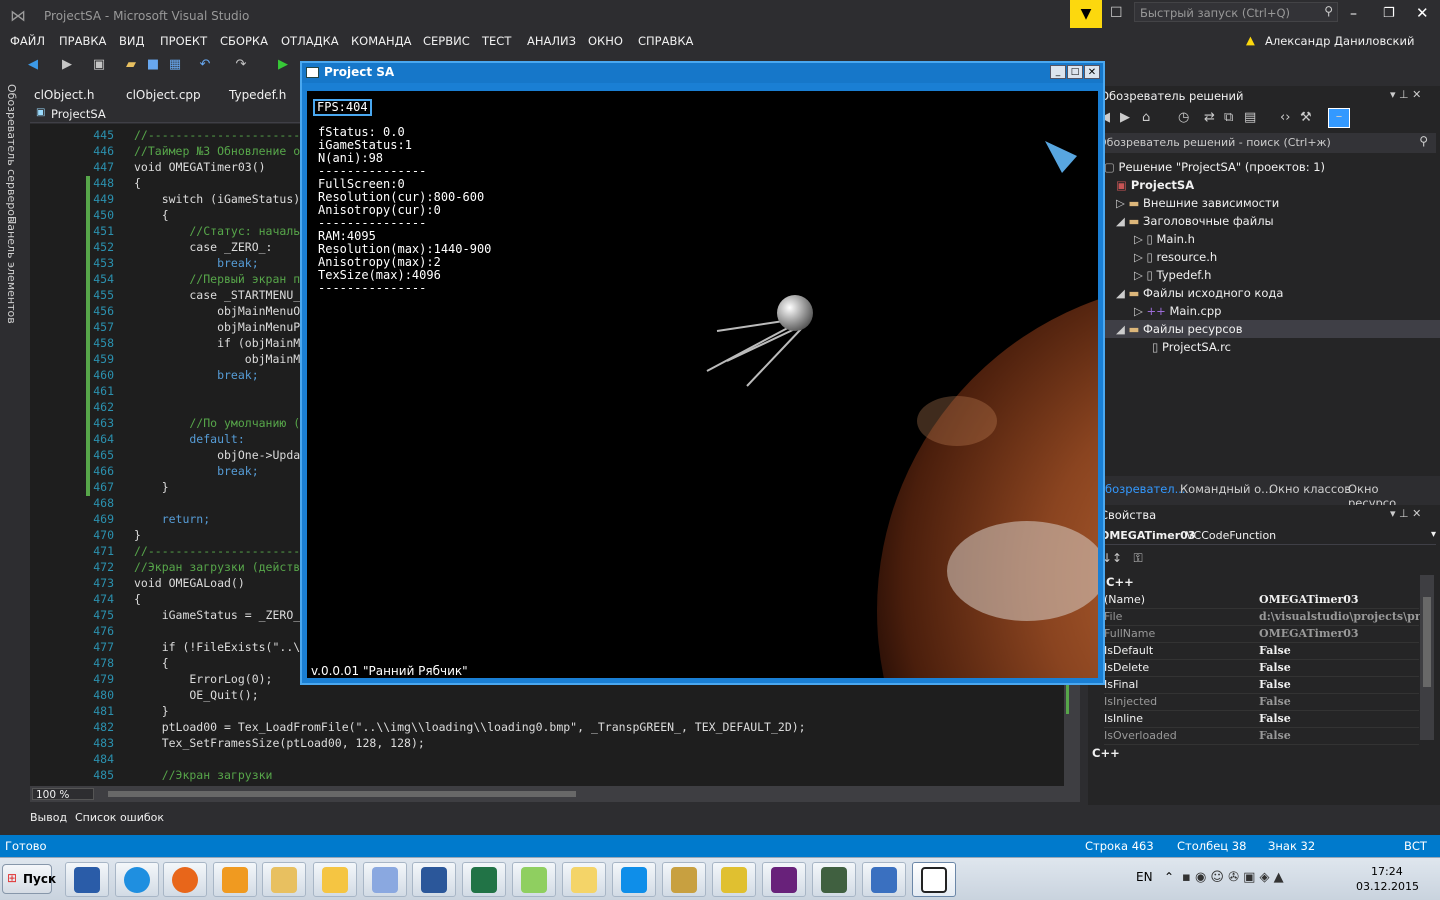 This screenshot has height=900, width=1440. Describe the element at coordinates (1183, 117) in the screenshot. I see `sync-icon: ◷` at that location.